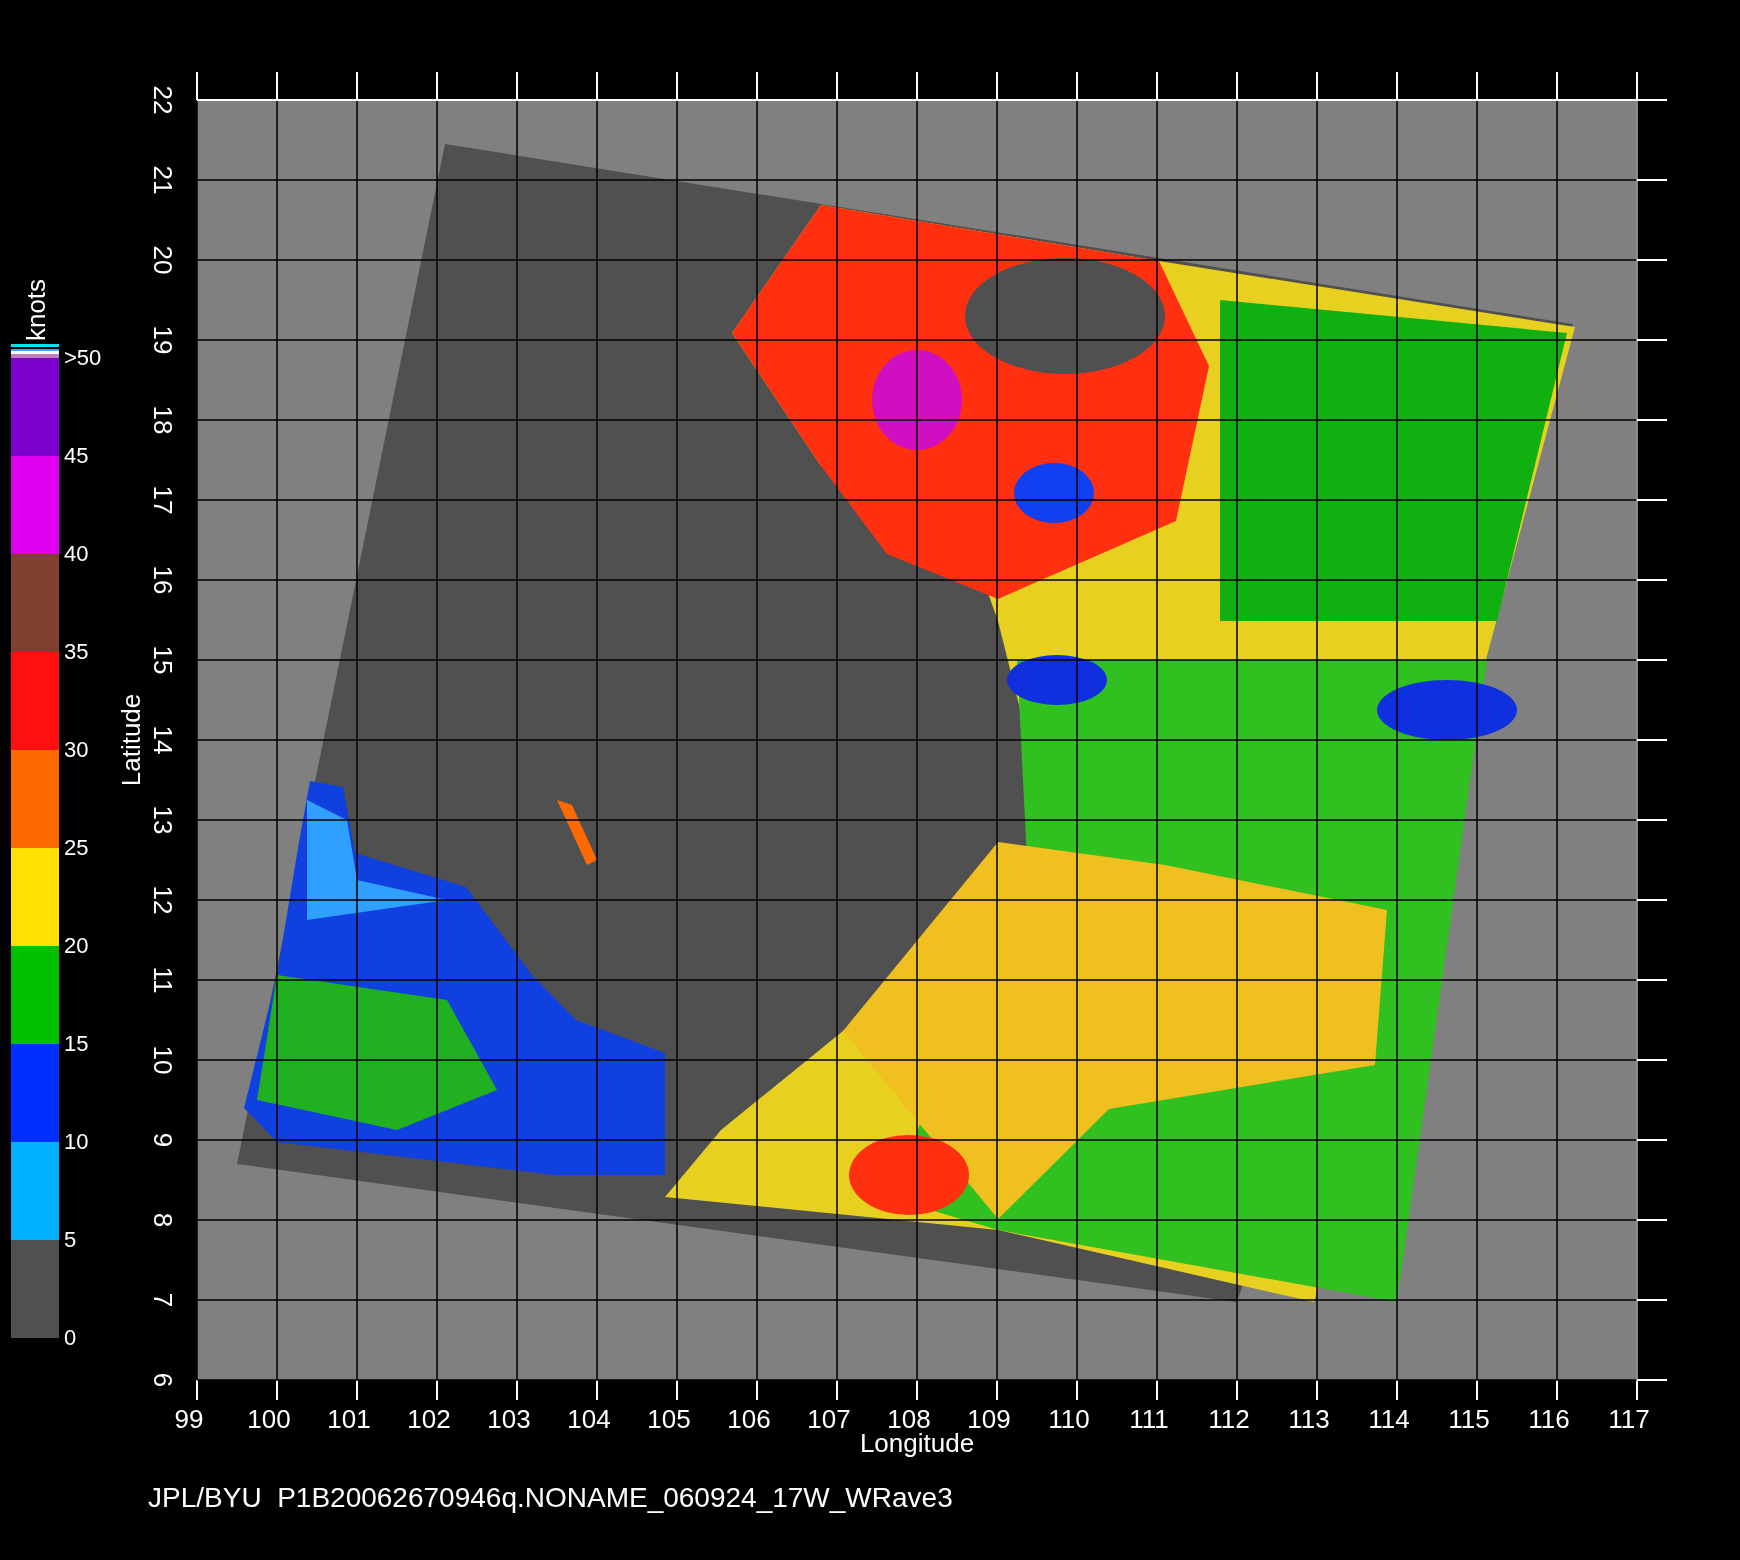 This screenshot has width=1740, height=1560. What do you see at coordinates (1629, 1419) in the screenshot?
I see `x-tick-label: 117` at bounding box center [1629, 1419].